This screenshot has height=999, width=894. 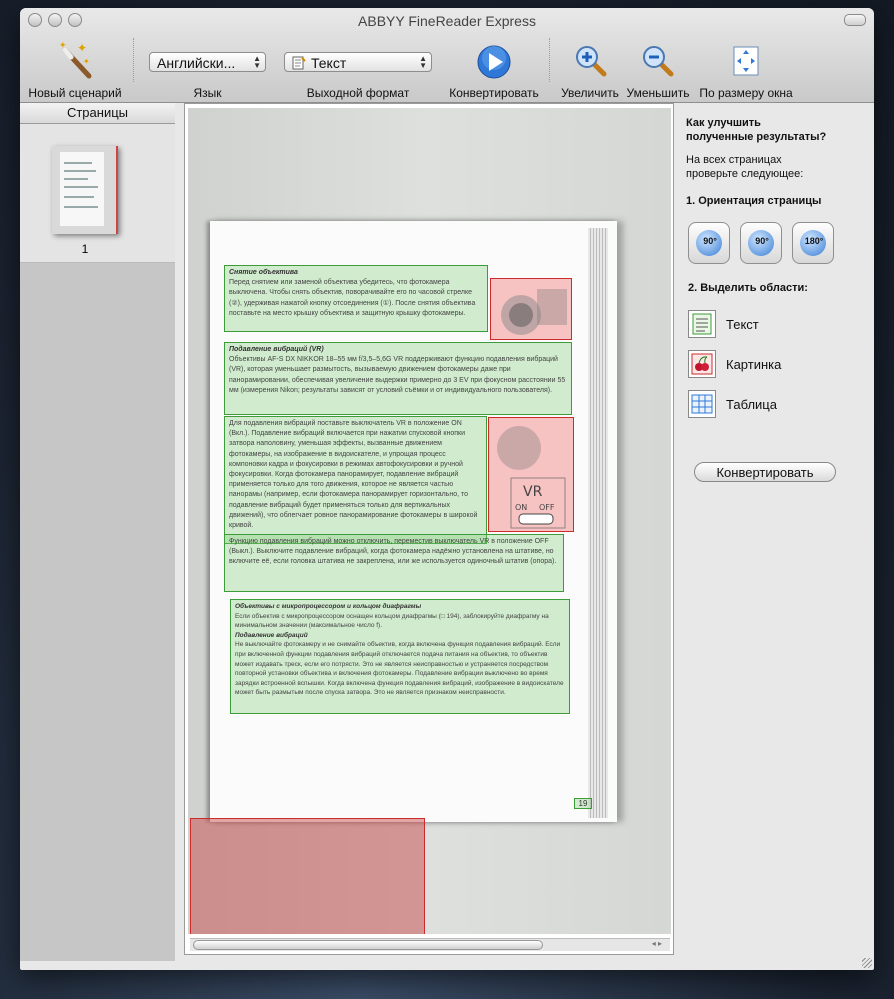 I want to click on rotate-right-button: 90°, so click(x=761, y=243).